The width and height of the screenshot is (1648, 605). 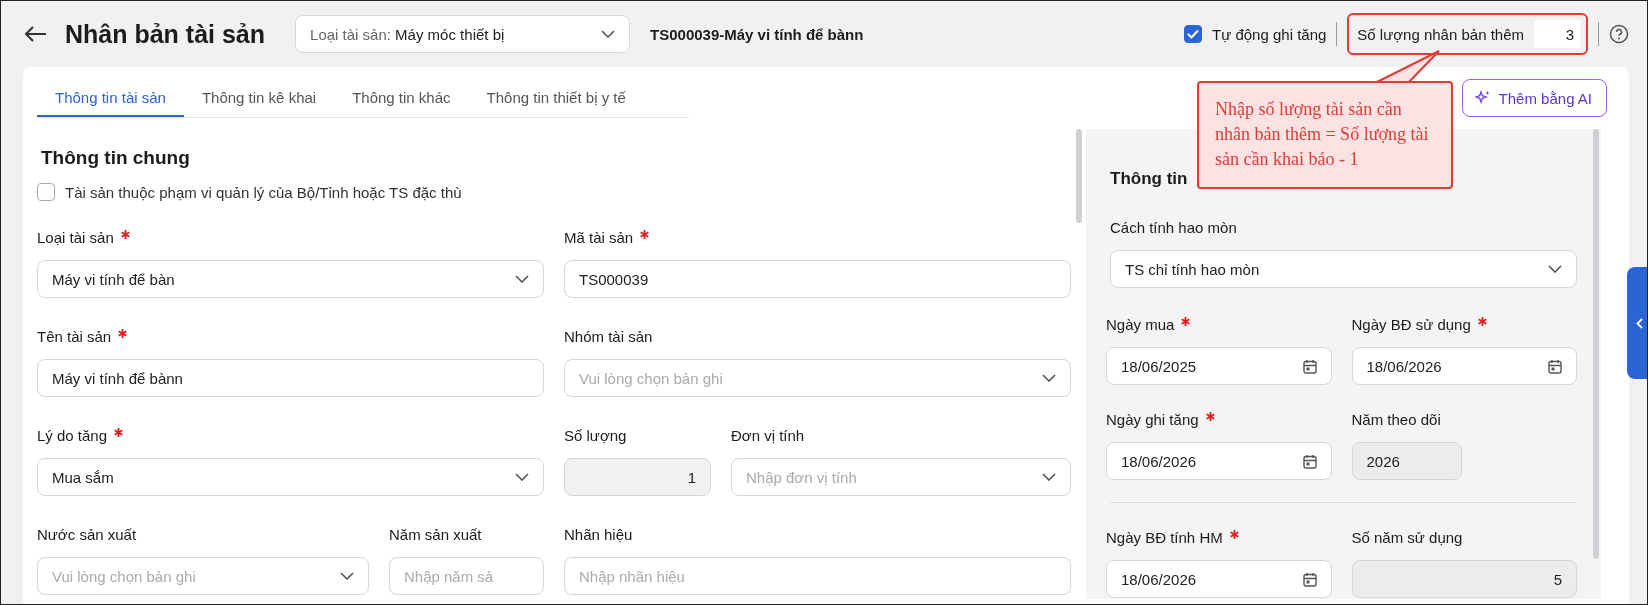 I want to click on chevron-left-icon, so click(x=1639, y=323).